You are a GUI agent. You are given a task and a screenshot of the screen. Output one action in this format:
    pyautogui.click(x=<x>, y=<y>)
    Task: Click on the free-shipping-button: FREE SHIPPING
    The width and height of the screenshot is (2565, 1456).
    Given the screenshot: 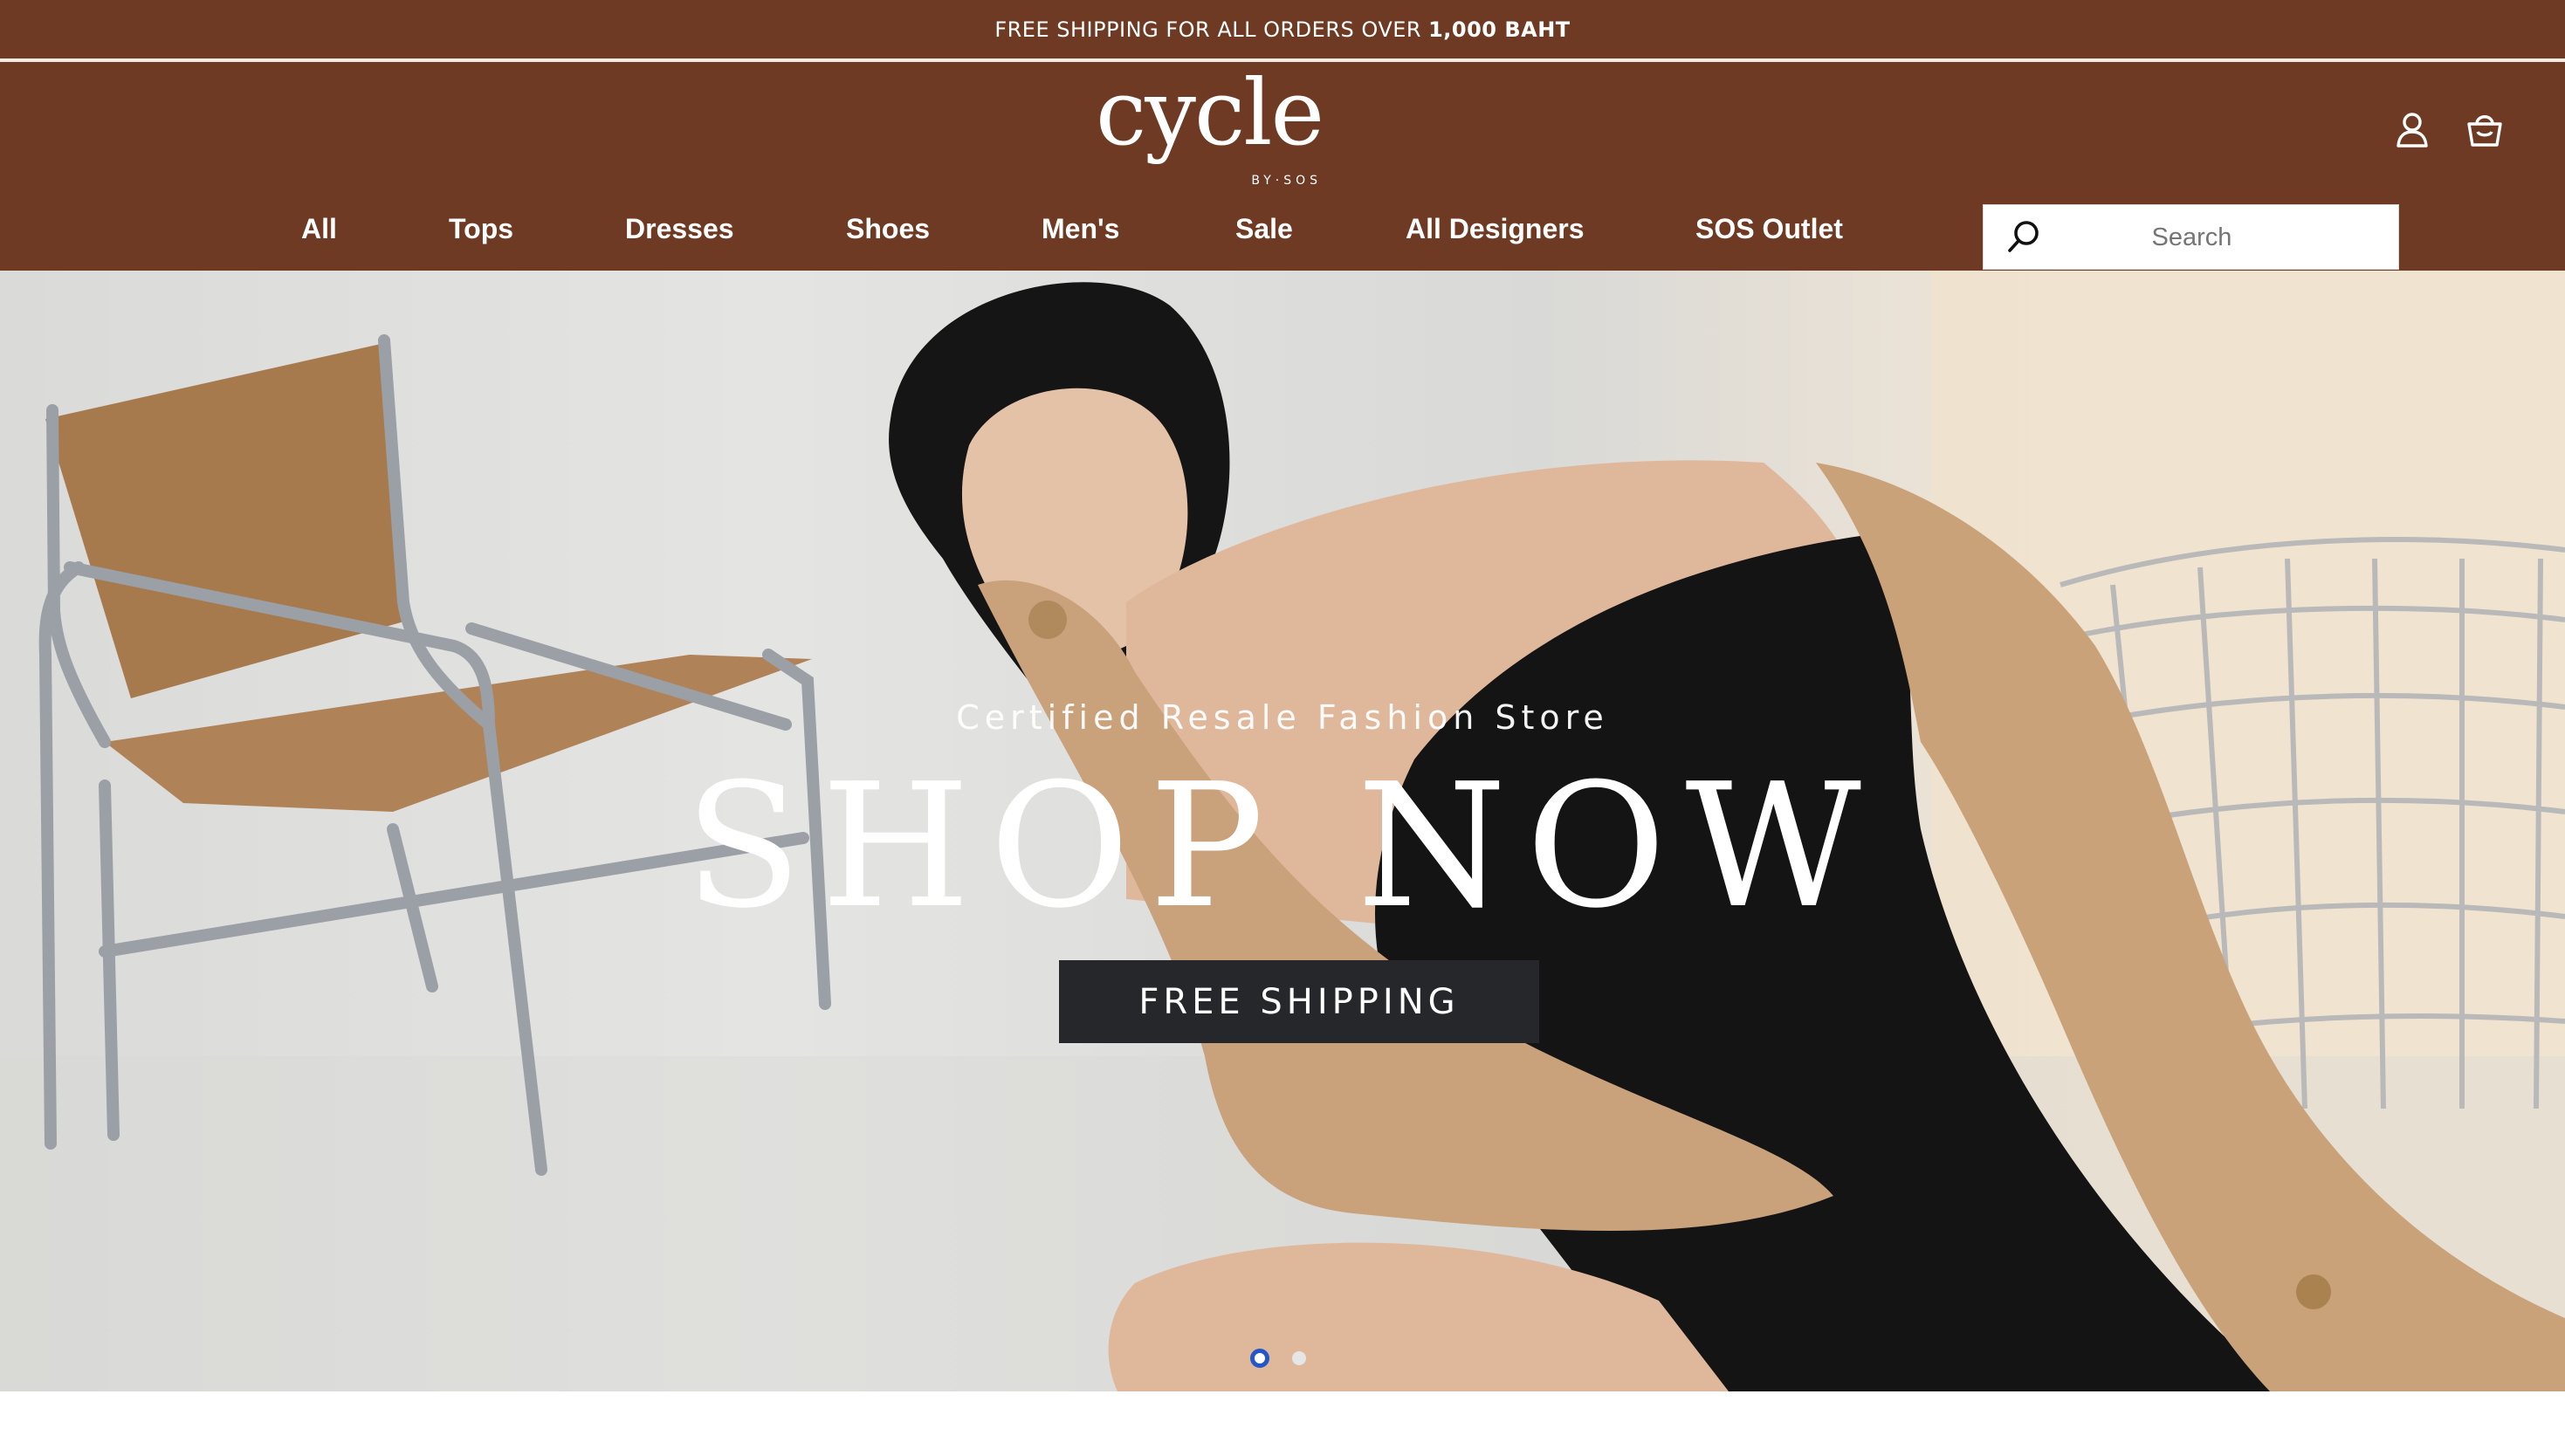 What is the action you would take?
    pyautogui.click(x=1299, y=1001)
    